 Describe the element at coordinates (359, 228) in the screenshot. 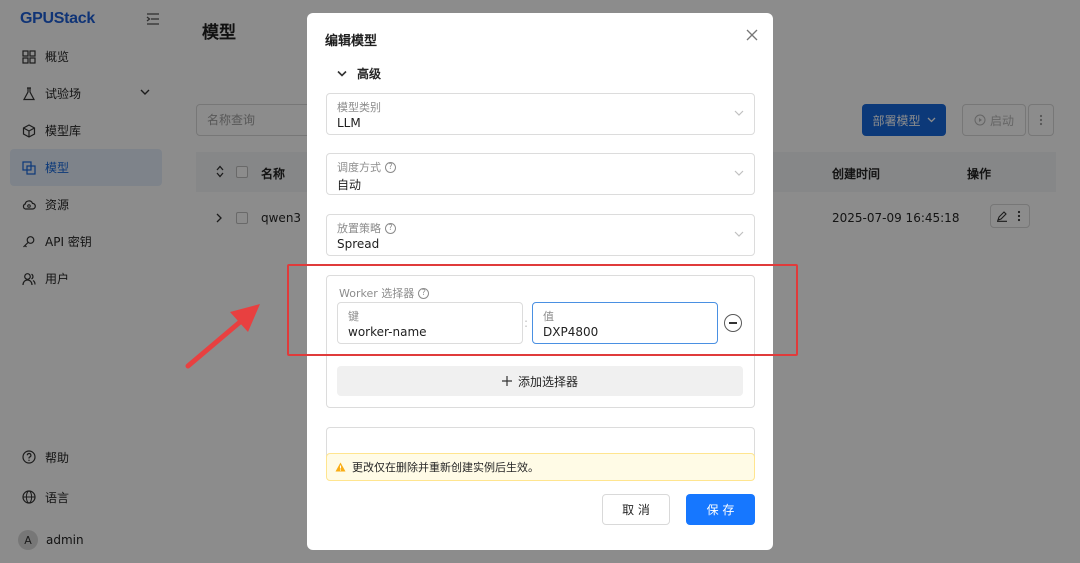

I see `placement-strategy-label-text: 放置策略` at that location.